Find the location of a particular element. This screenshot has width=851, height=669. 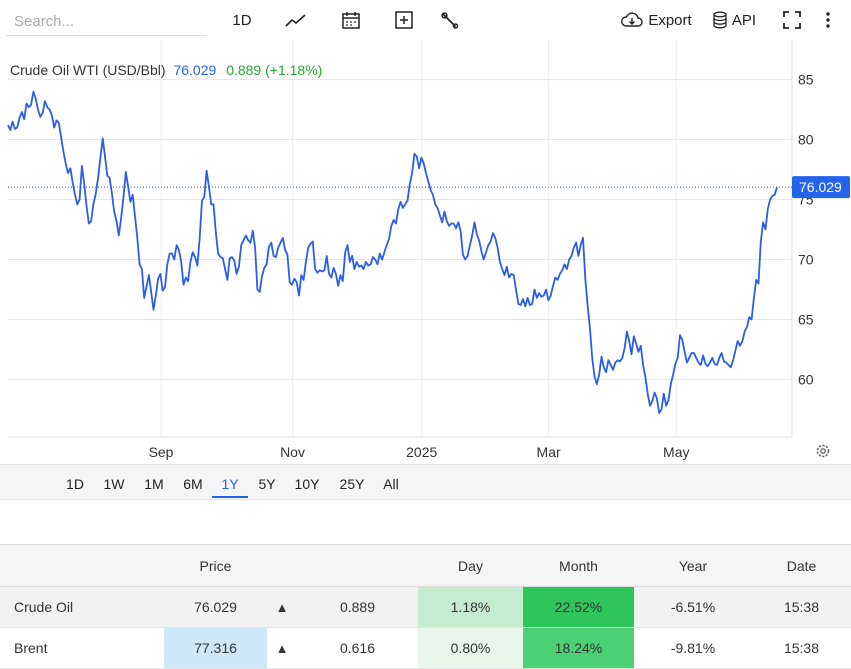

last-price-label: 76.029 is located at coordinates (820, 187).